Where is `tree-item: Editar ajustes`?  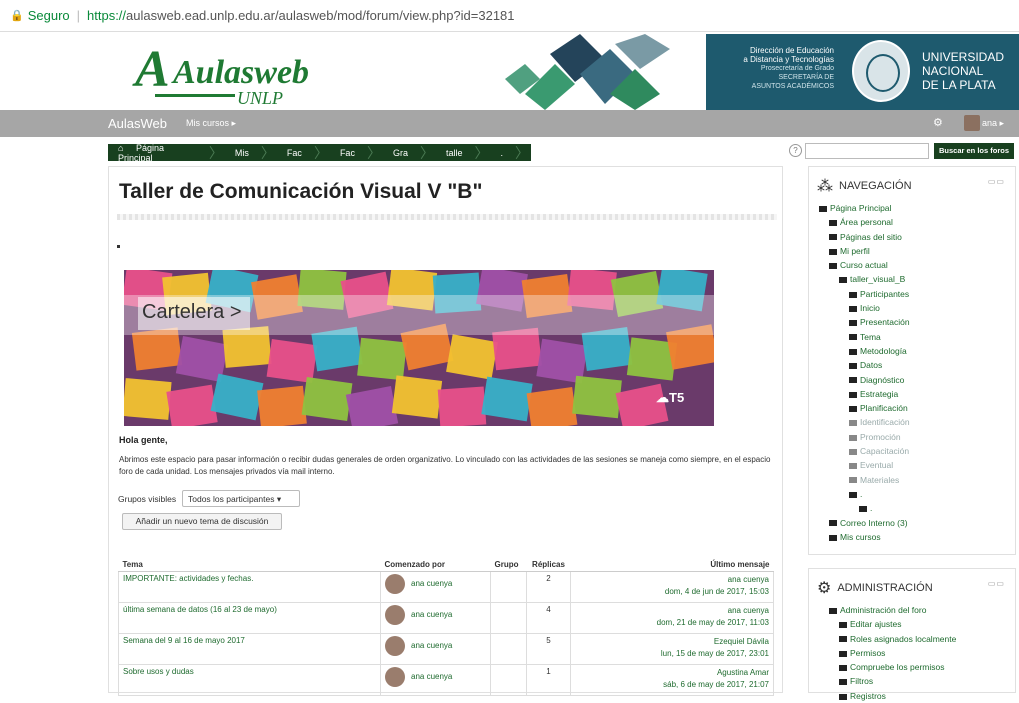
tree-item: Editar ajustes is located at coordinates (913, 624).